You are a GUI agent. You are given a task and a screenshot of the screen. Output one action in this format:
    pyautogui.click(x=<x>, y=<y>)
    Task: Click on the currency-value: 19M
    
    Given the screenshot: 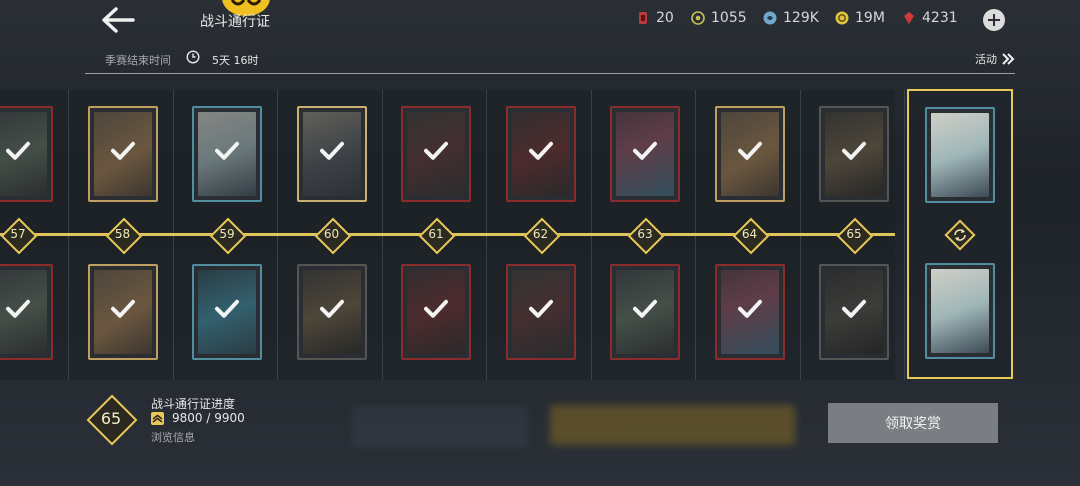 What is the action you would take?
    pyautogui.click(x=870, y=18)
    